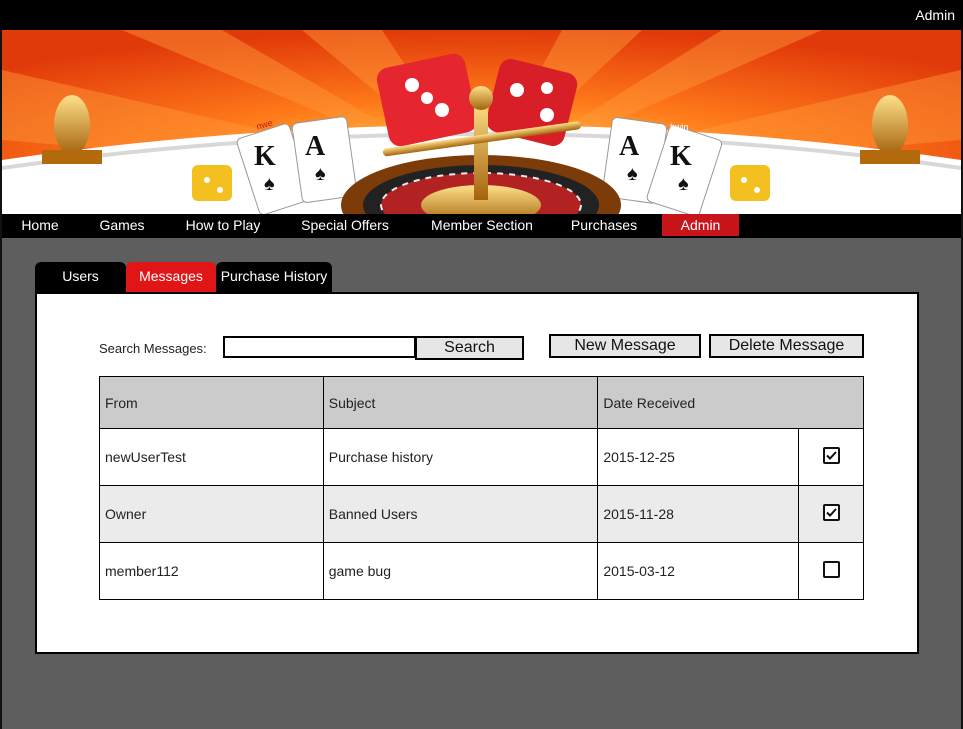 This screenshot has width=963, height=729. I want to click on cell-subject: game bug, so click(460, 571).